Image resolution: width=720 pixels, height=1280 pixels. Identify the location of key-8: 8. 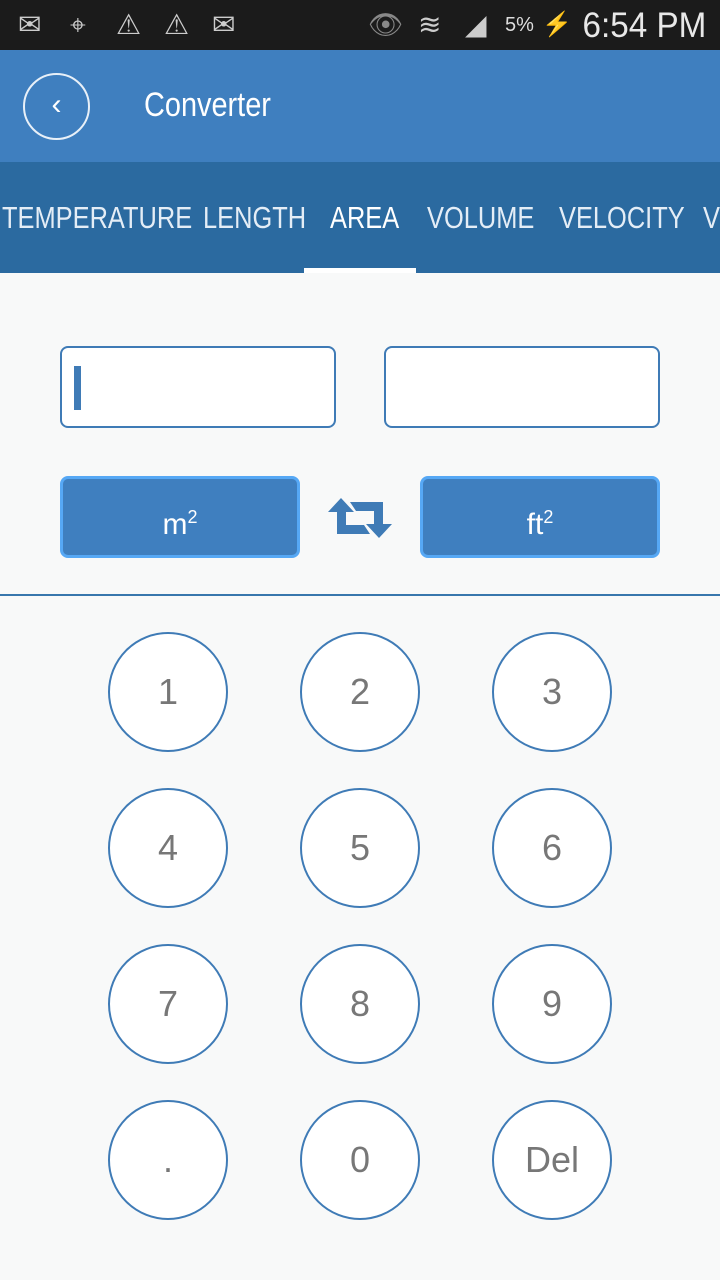
(360, 1004).